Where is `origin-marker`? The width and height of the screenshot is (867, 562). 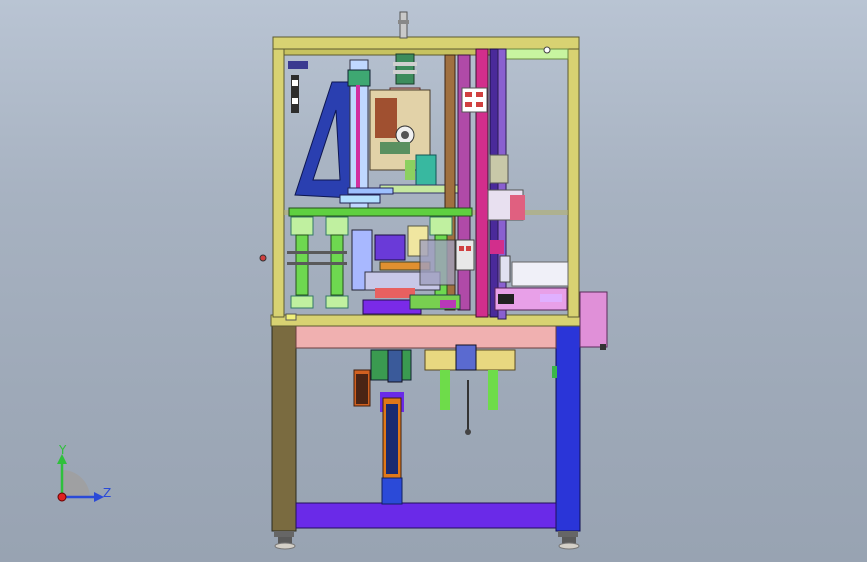
origin-marker is located at coordinates (62, 497).